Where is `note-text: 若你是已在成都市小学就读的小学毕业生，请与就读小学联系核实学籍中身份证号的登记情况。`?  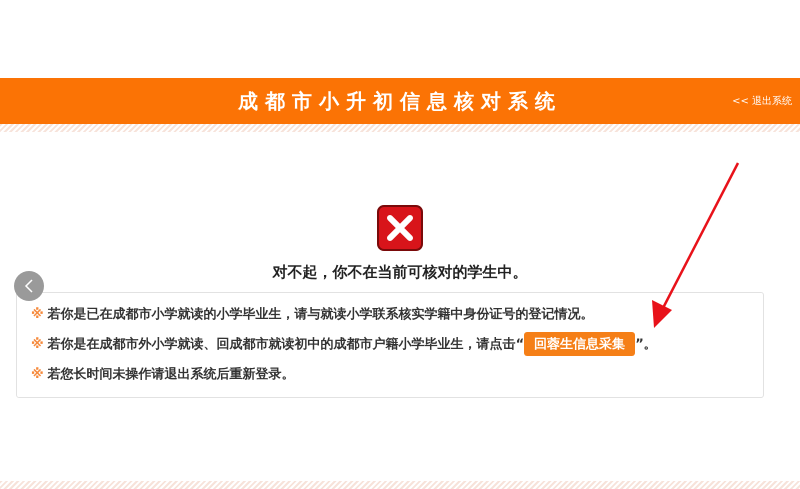
note-text: 若你是已在成都市小学就读的小学毕业生，请与就读小学联系核实学籍中身份证号的登记情况。 is located at coordinates (321, 314).